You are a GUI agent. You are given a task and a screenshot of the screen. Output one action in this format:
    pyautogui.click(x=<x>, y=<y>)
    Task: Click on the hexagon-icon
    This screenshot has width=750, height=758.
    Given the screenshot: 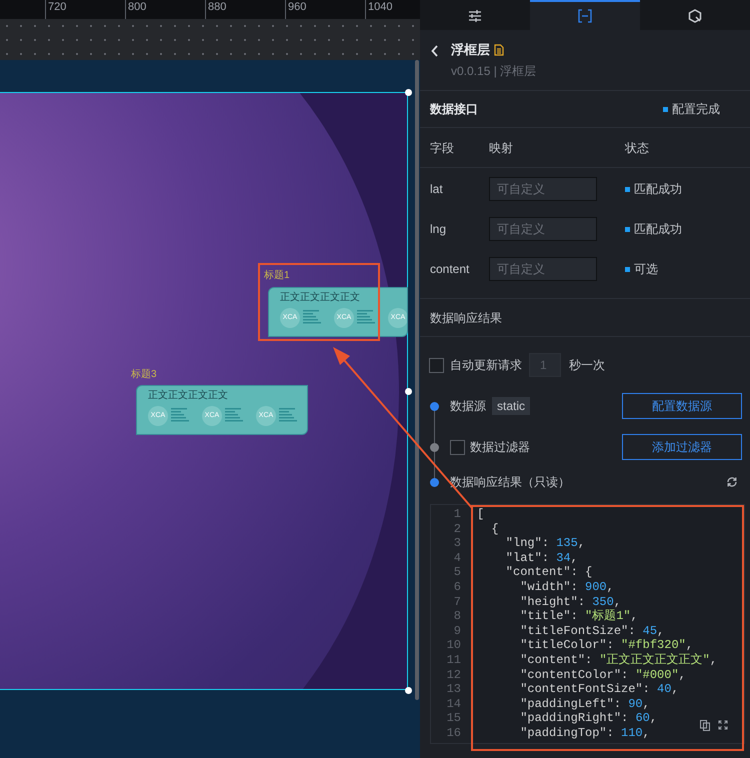 What is the action you would take?
    pyautogui.click(x=695, y=16)
    